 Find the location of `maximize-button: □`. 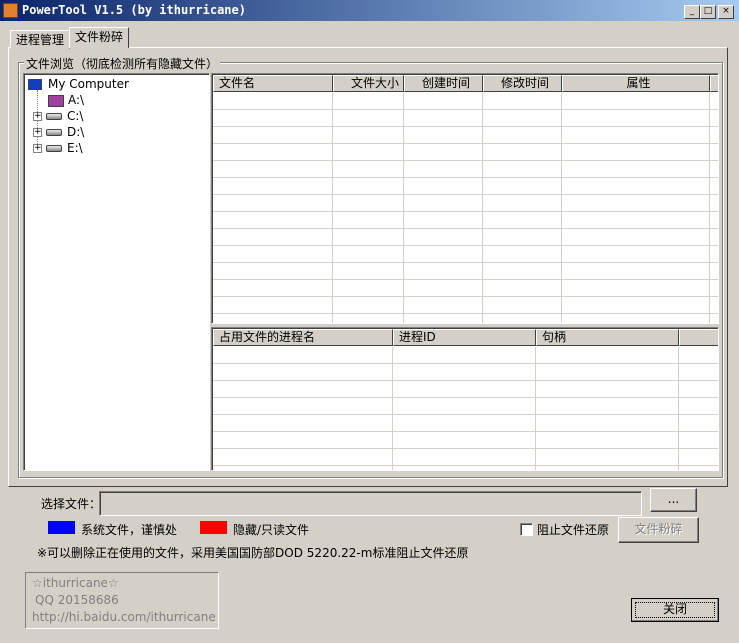

maximize-button: □ is located at coordinates (708, 12).